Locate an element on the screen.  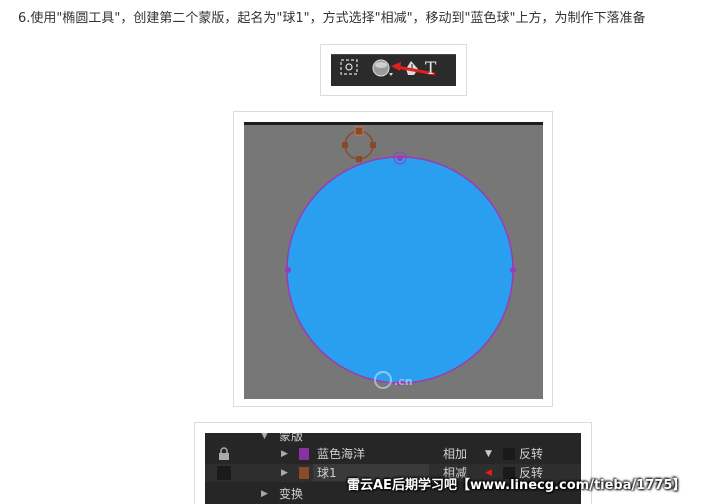
text-tool-icon: T is located at coordinates (431, 69).